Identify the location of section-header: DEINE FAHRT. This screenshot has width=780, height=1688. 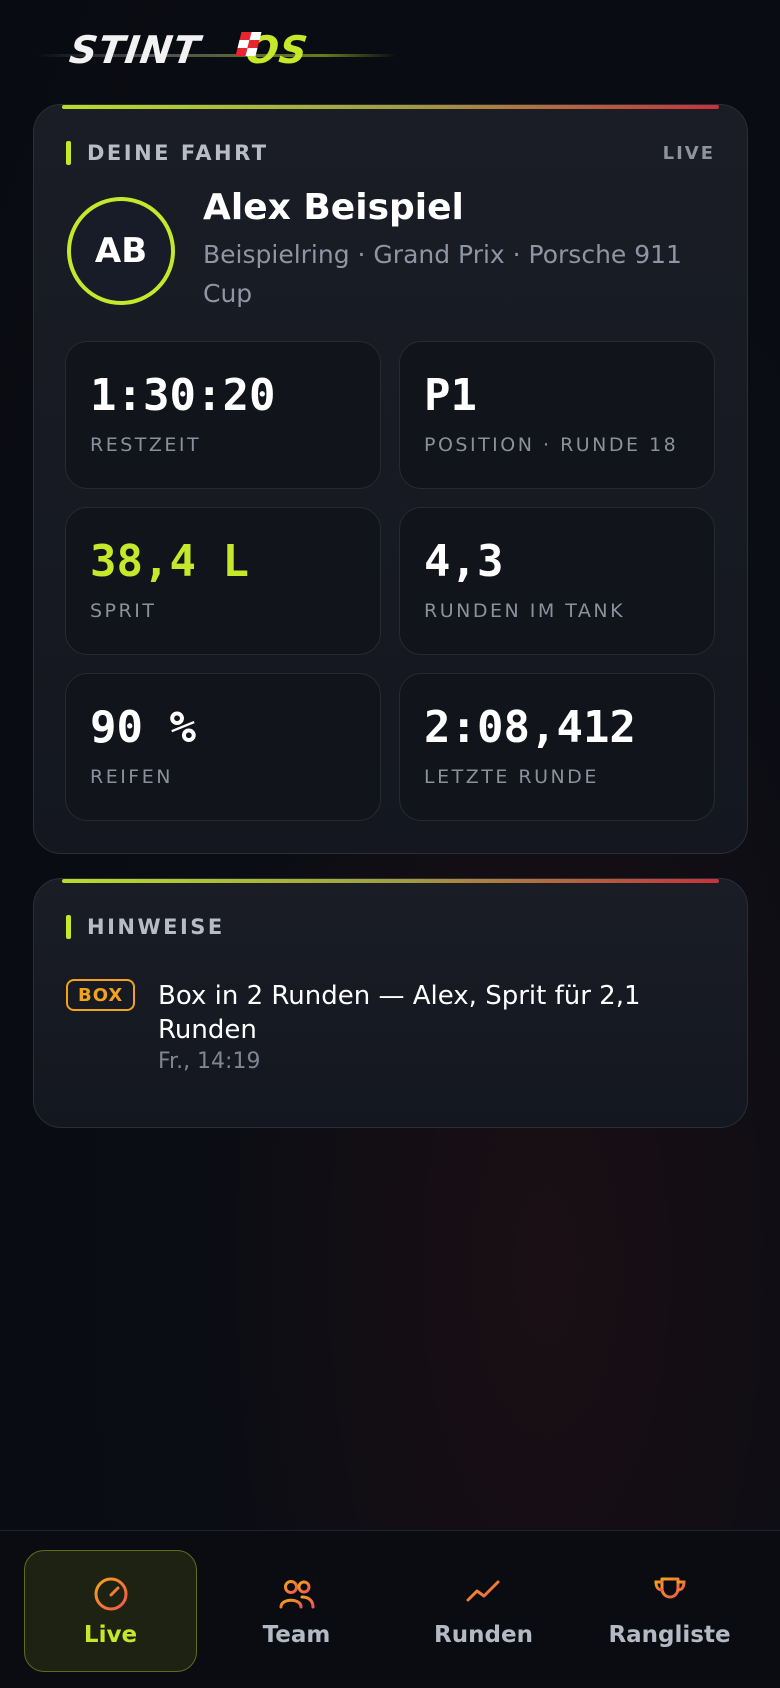
(167, 153).